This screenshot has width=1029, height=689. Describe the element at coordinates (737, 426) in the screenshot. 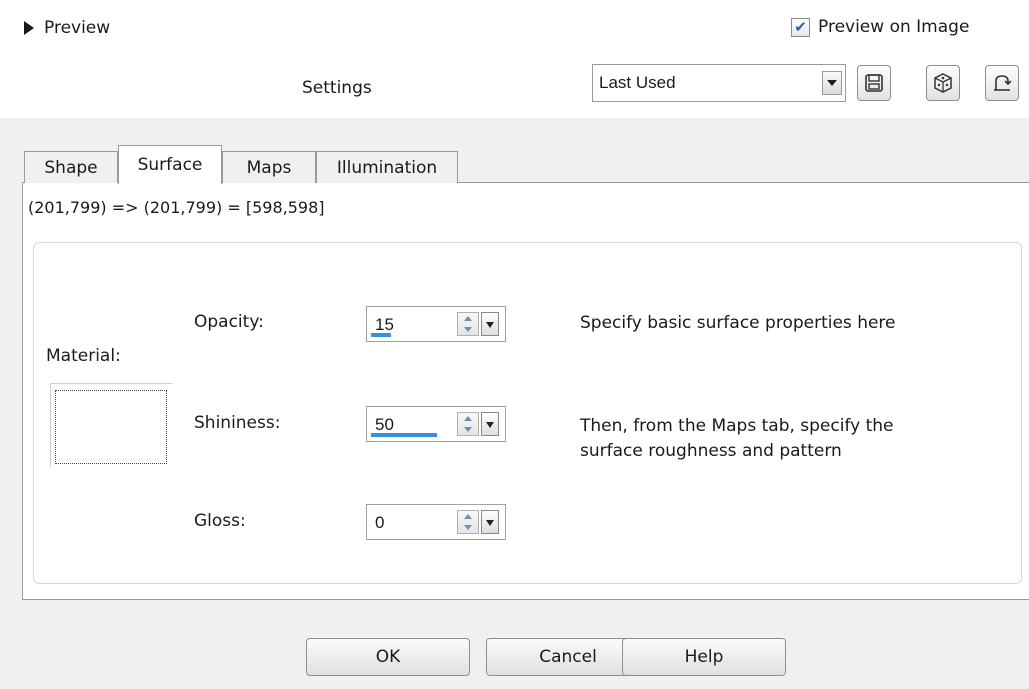

I see `help-text-maps-1: Then, from the Maps tab, specify the` at that location.